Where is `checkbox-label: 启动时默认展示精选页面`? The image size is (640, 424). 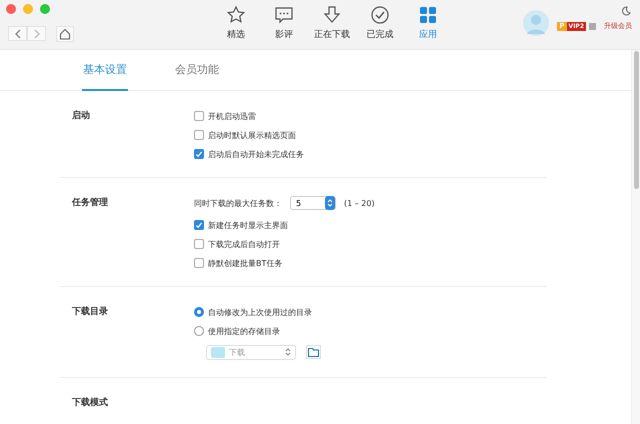
checkbox-label: 启动时默认展示精选页面 is located at coordinates (252, 135).